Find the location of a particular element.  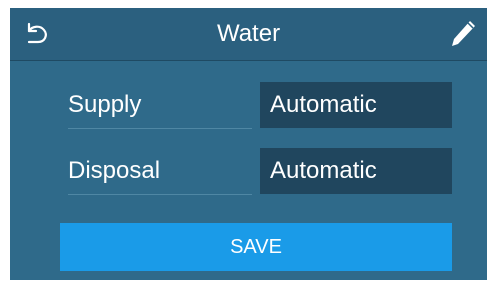

back-button is located at coordinates (38, 34).